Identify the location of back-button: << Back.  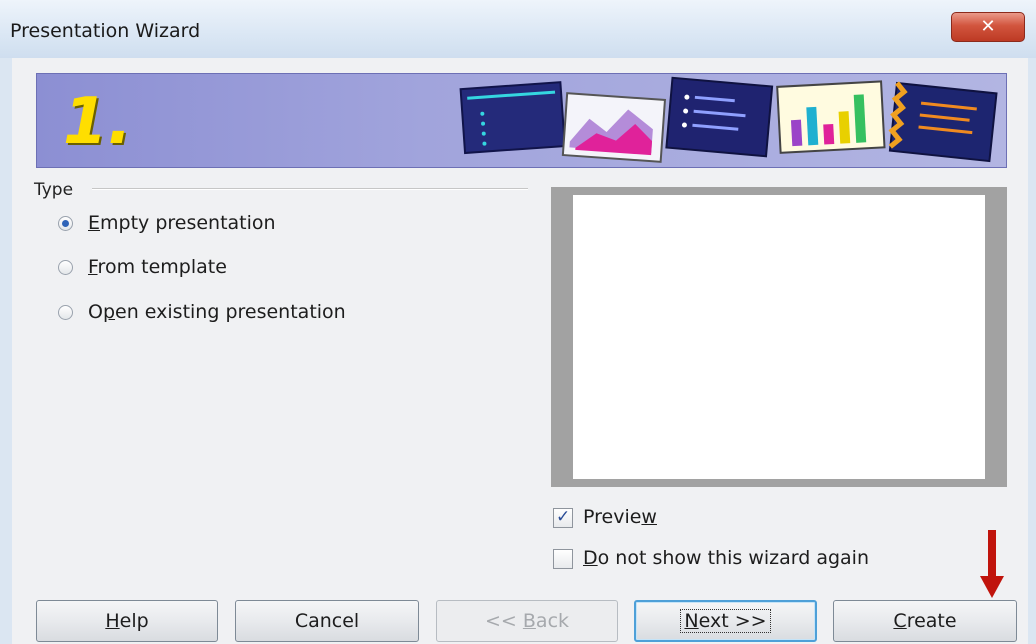
(527, 621).